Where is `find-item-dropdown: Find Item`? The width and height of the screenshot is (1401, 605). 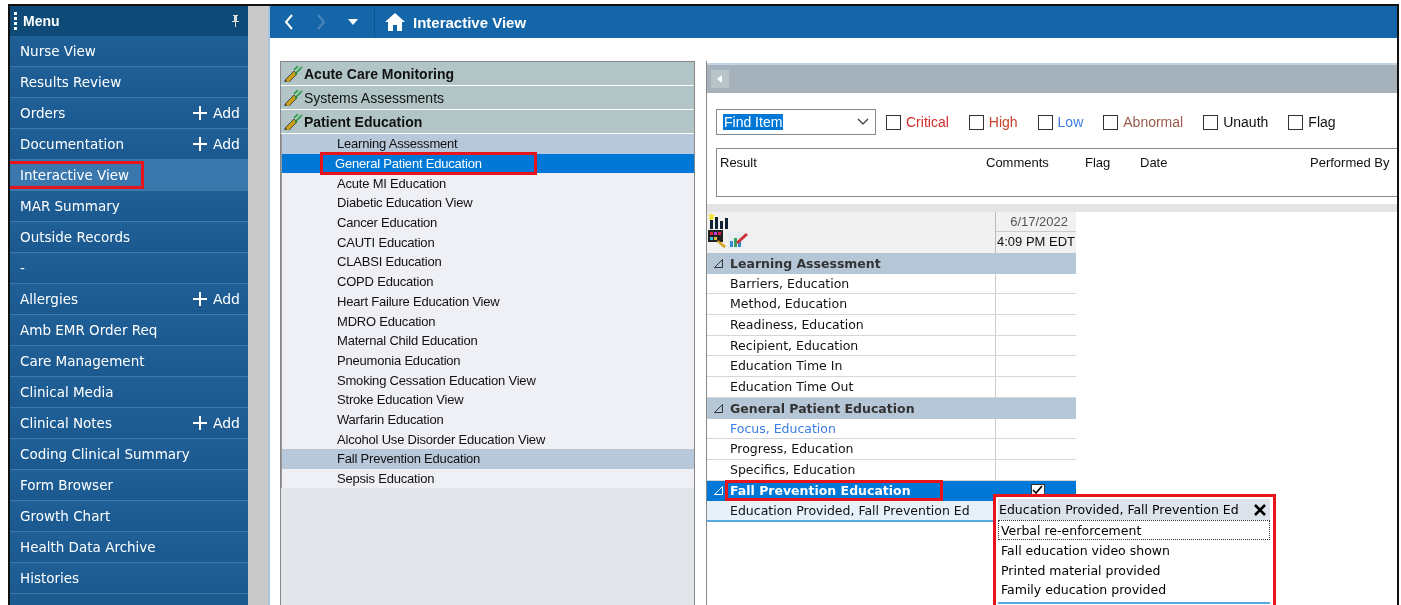 find-item-dropdown: Find Item is located at coordinates (796, 122).